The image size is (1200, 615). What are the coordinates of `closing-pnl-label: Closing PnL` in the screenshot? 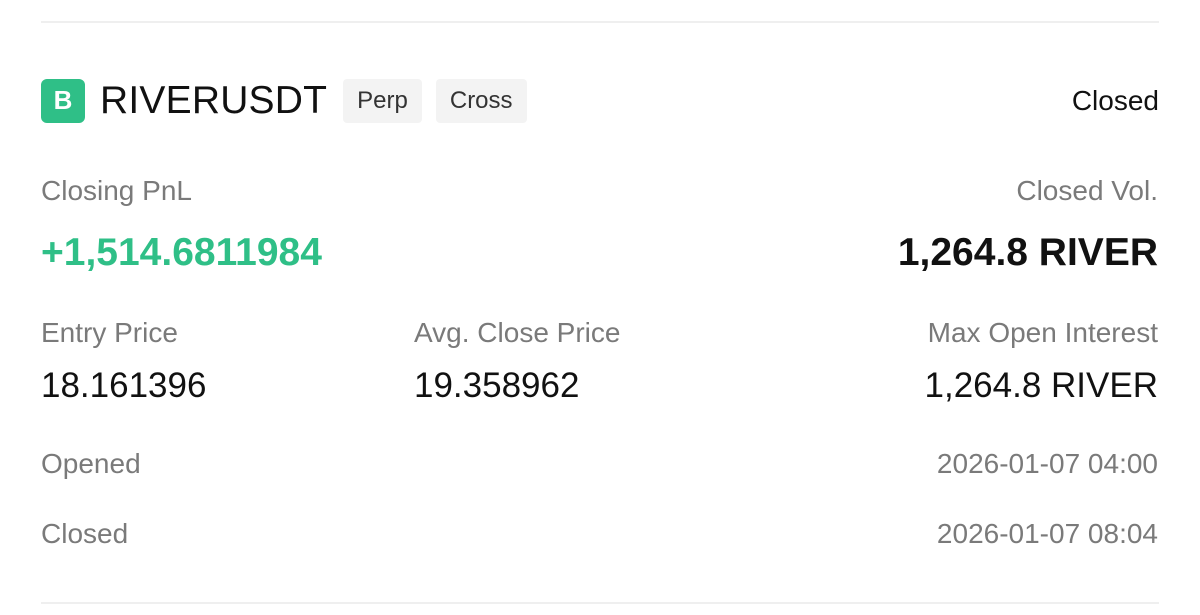 It's located at (116, 190).